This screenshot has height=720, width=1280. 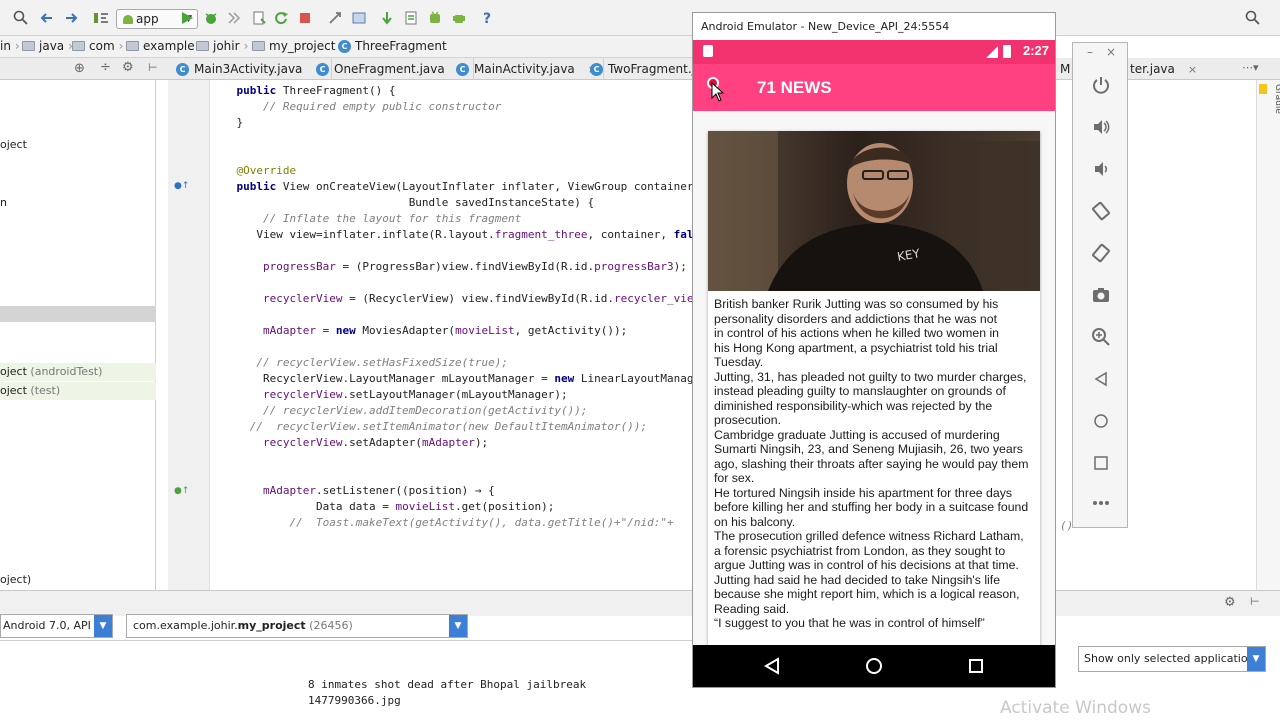 I want to click on undo-icon, so click(x=47, y=18).